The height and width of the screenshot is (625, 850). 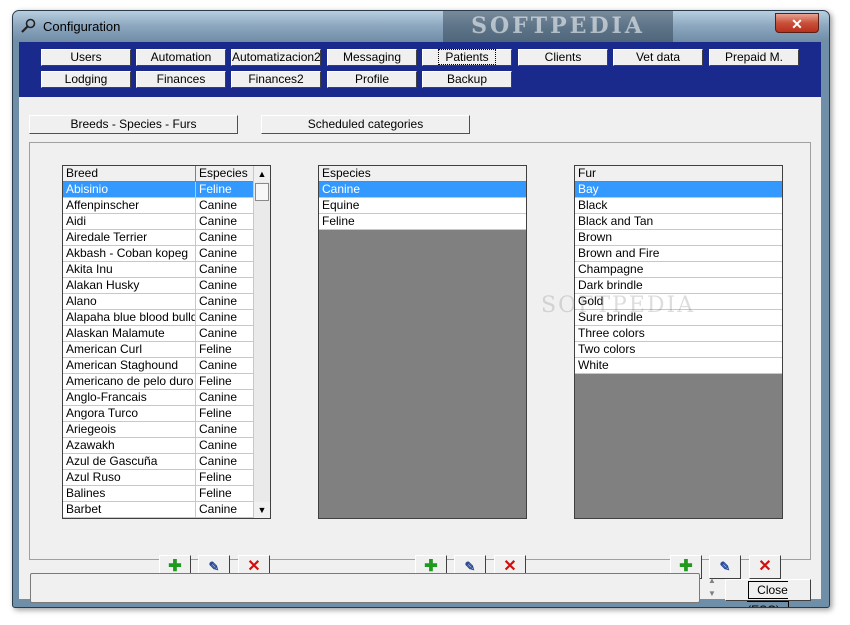 I want to click on breed-row: American Staghound Canine, so click(x=158, y=366).